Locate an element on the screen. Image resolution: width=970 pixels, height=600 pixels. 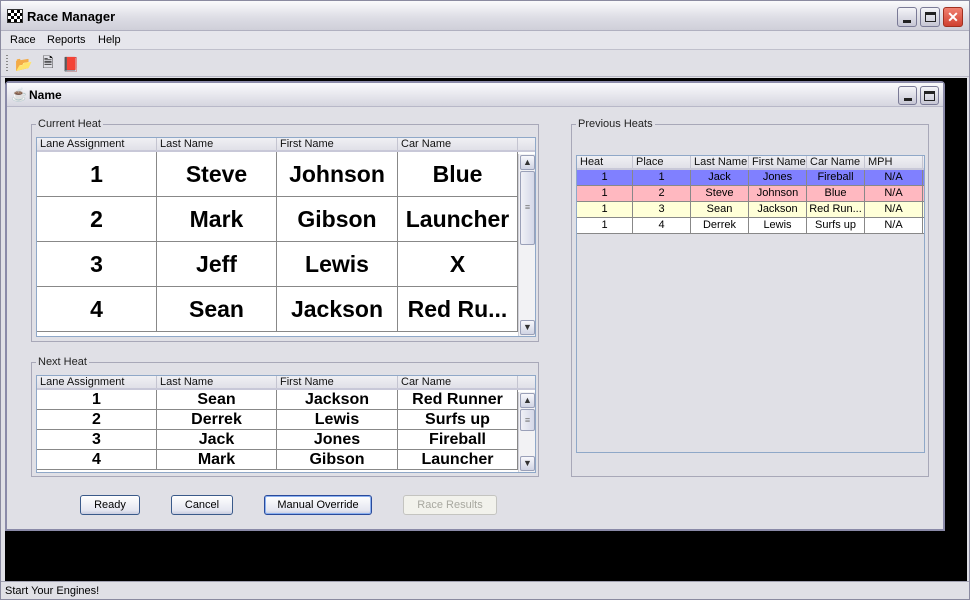
inner-minimize-button is located at coordinates (907, 95).